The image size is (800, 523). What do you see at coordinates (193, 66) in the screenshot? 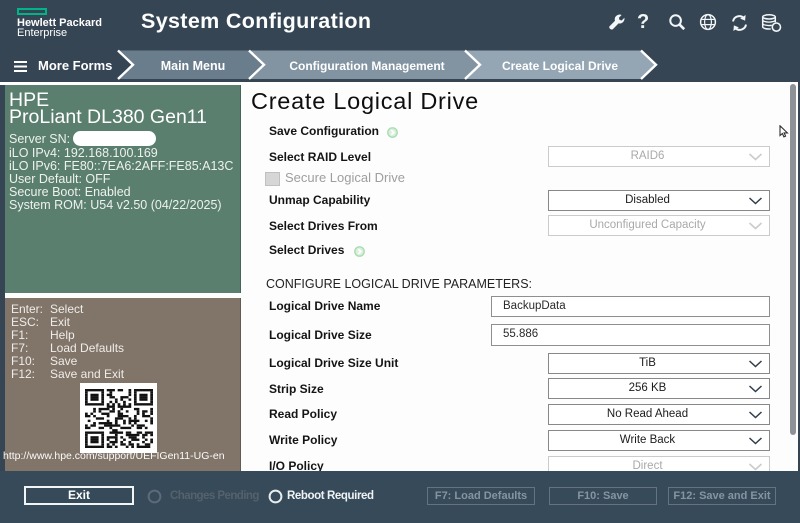
I see `svg-text: Main Menu` at bounding box center [193, 66].